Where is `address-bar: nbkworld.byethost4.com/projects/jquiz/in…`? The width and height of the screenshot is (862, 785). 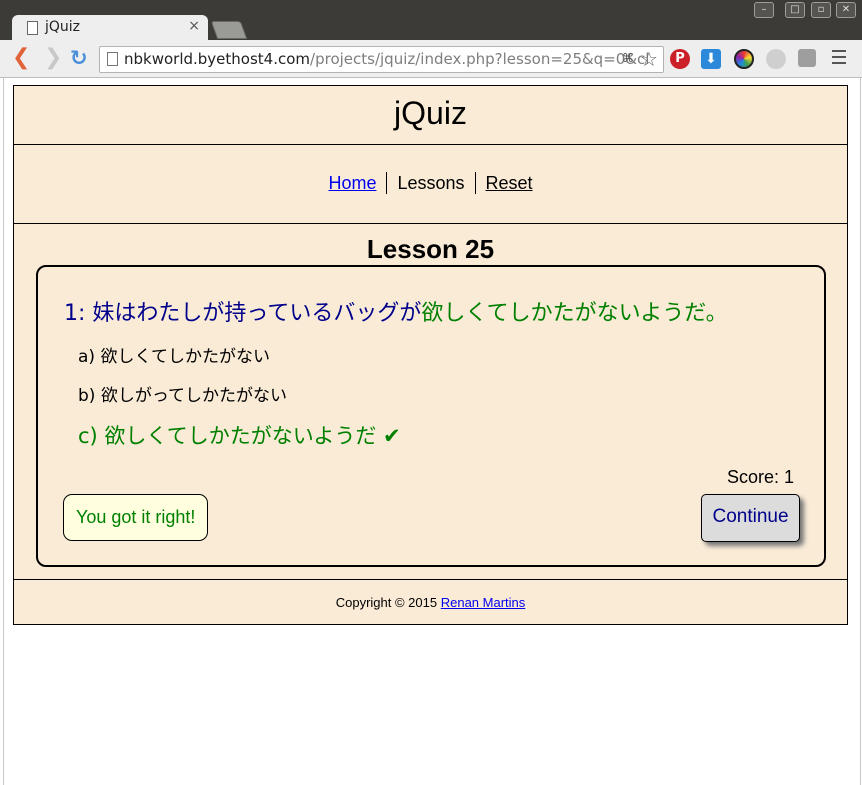
address-bar: nbkworld.byethost4.com/projects/jquiz/in… is located at coordinates (381, 59).